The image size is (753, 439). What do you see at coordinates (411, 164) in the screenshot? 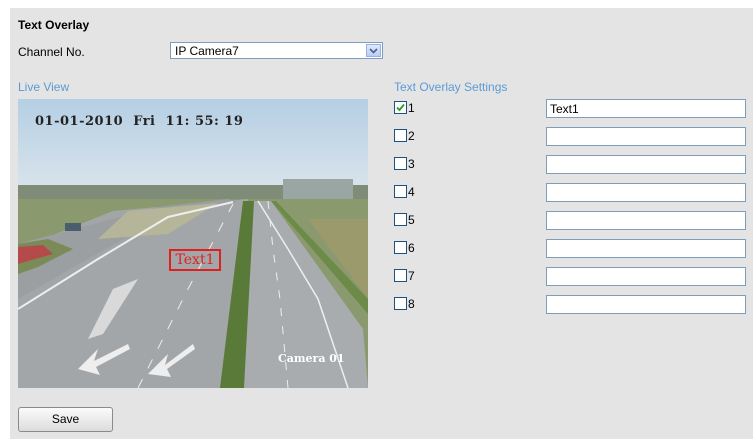
I see `overlay-label-3: 3` at bounding box center [411, 164].